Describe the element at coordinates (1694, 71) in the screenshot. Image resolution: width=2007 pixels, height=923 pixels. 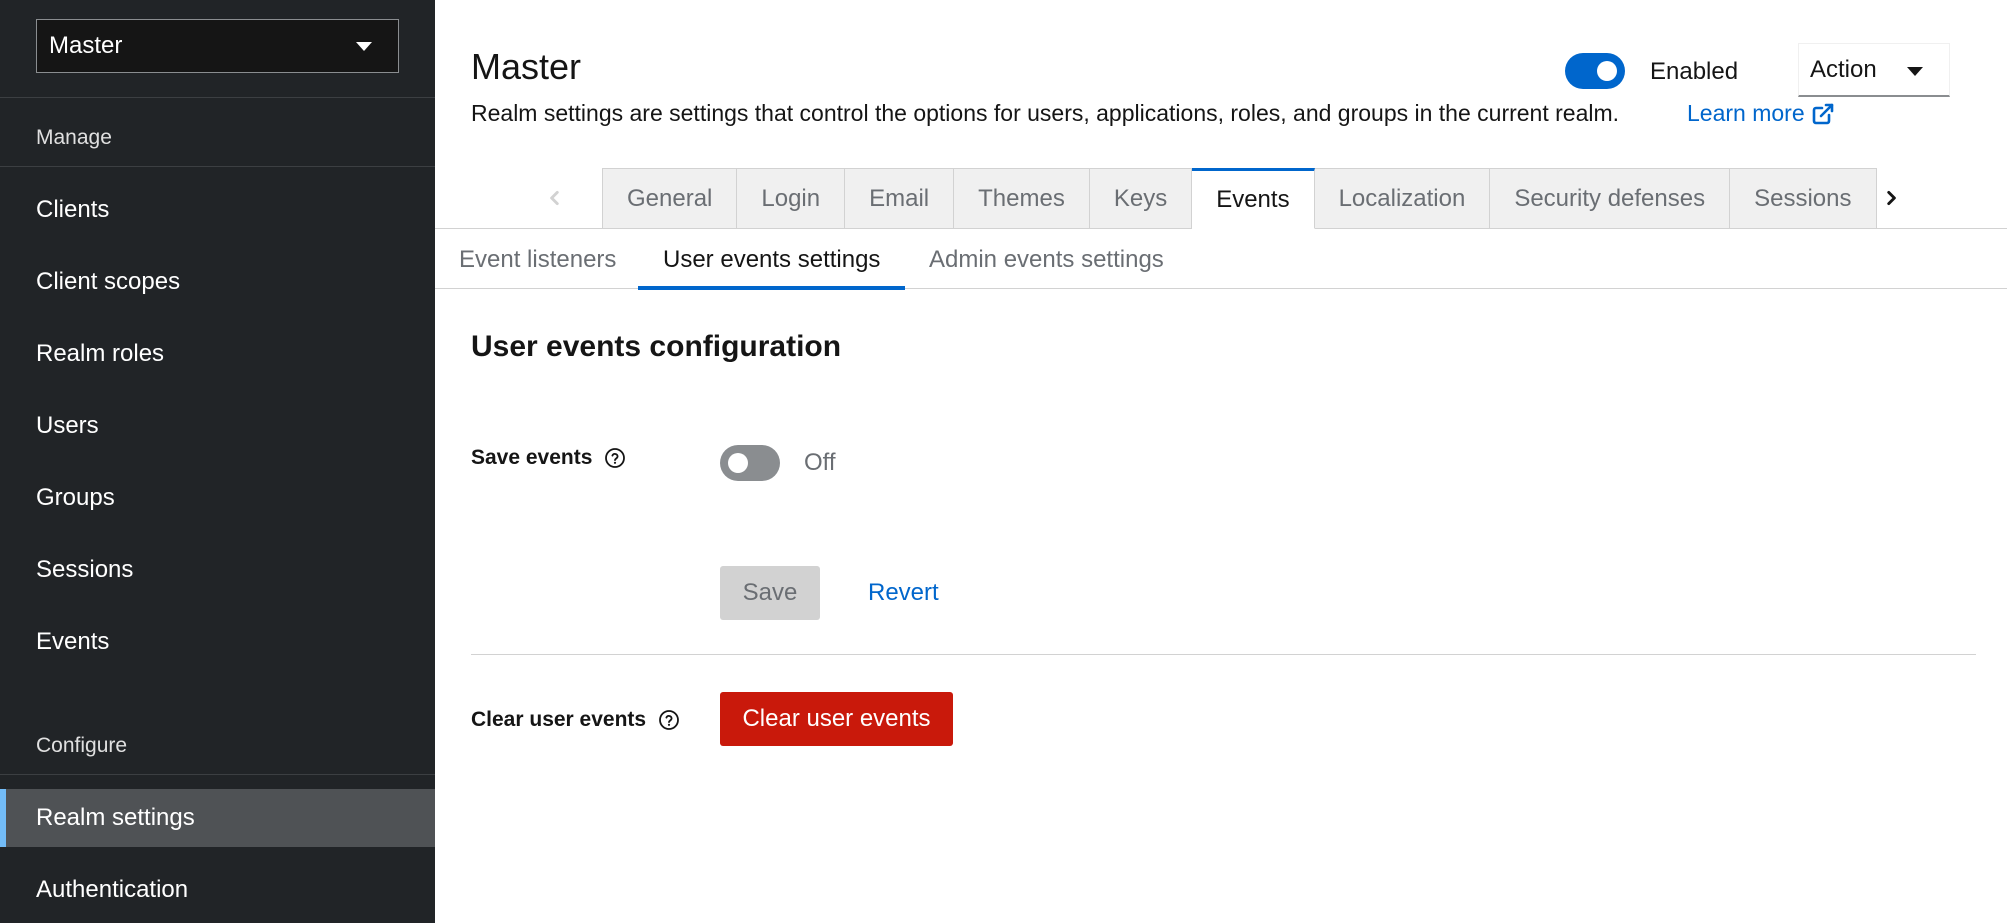
I see `realm-enabled-label: Enabled` at that location.